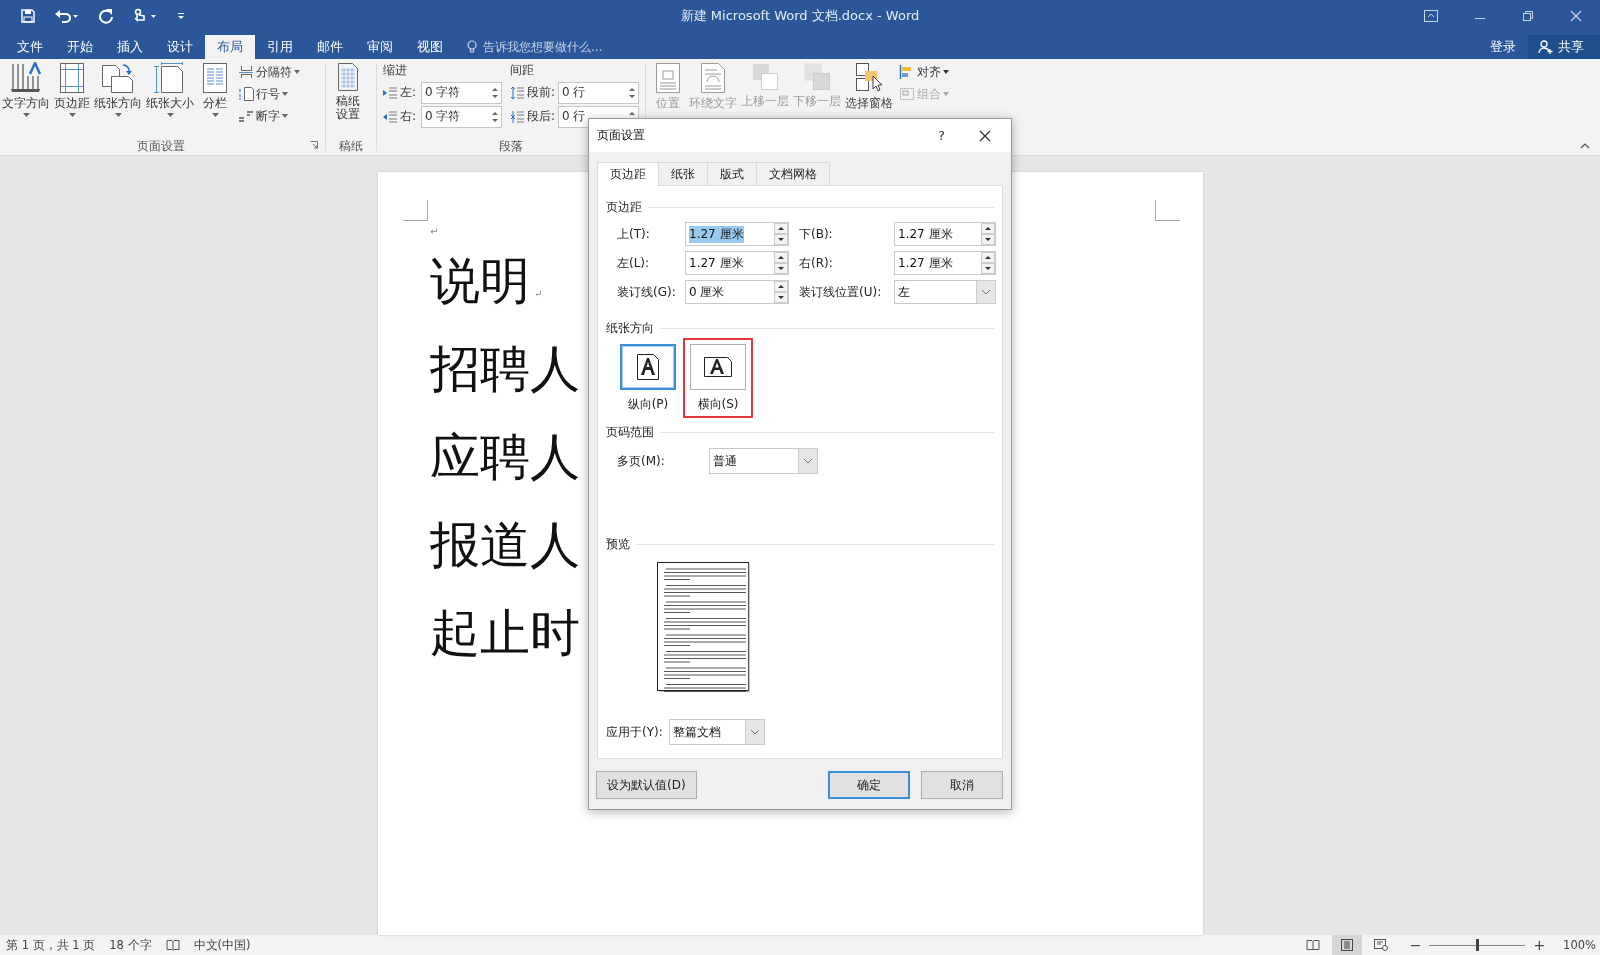 This screenshot has height=955, width=1600. What do you see at coordinates (280, 47) in the screenshot?
I see `ribbon-tab: 引用` at bounding box center [280, 47].